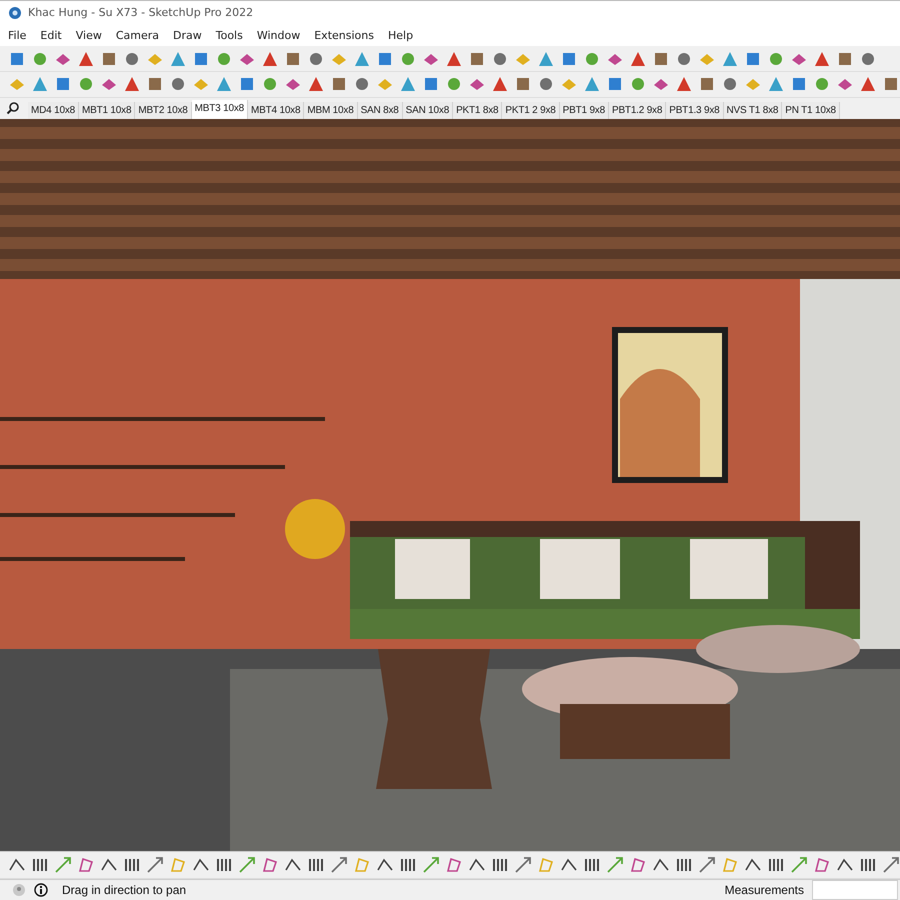 The width and height of the screenshot is (900, 900). I want to click on measurements-label: Measurements, so click(764, 890).